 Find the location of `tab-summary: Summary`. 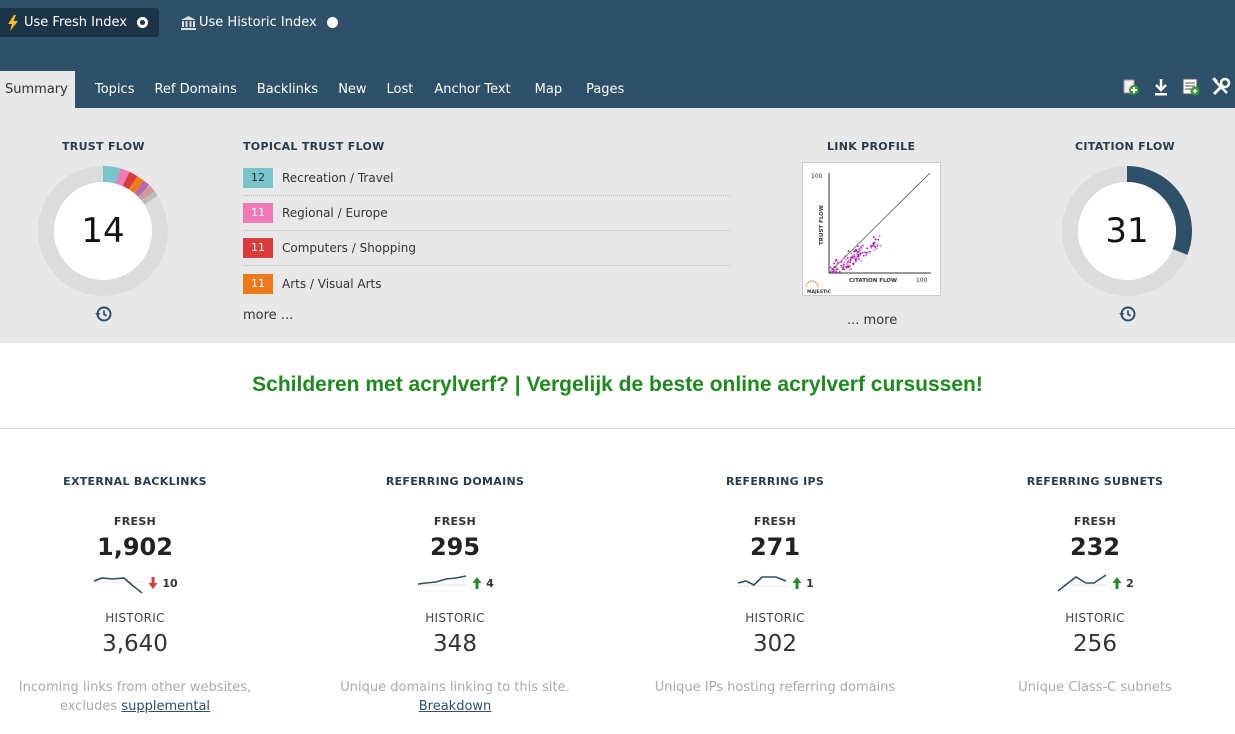

tab-summary: Summary is located at coordinates (37, 89).